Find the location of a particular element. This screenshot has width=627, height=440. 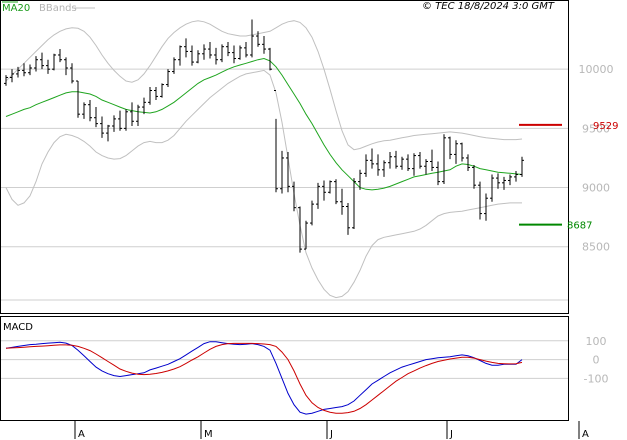

legend-bb-label: BBands is located at coordinates (58, 8).